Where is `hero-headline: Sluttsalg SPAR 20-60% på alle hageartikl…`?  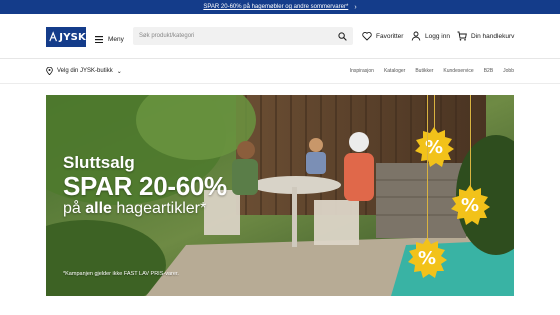 hero-headline: Sluttsalg SPAR 20-60% på alle hageartikl… is located at coordinates (145, 185).